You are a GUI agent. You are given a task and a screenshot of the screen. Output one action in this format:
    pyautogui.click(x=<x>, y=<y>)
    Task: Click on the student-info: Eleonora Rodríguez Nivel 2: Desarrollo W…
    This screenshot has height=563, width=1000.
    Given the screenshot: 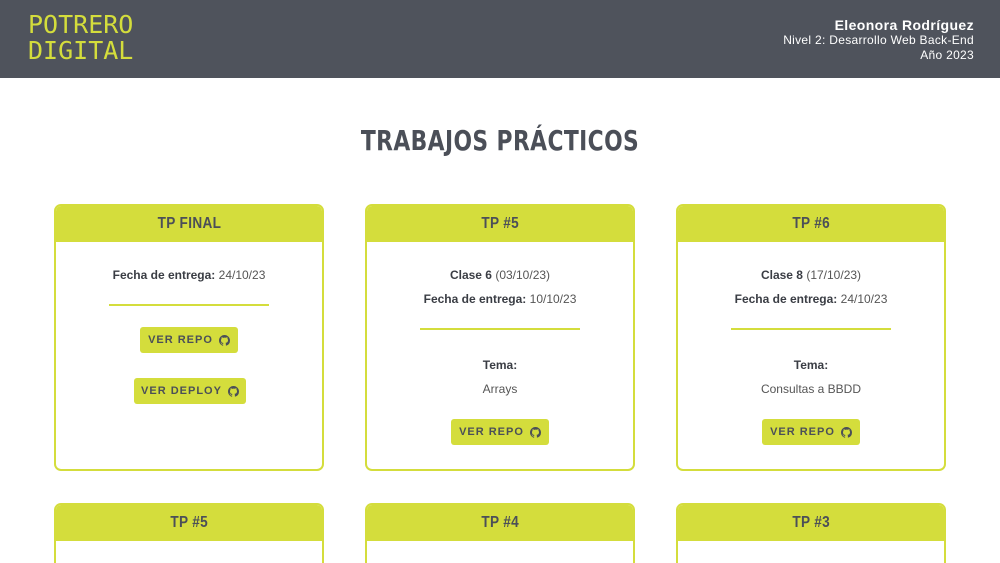 What is the action you would take?
    pyautogui.click(x=878, y=40)
    